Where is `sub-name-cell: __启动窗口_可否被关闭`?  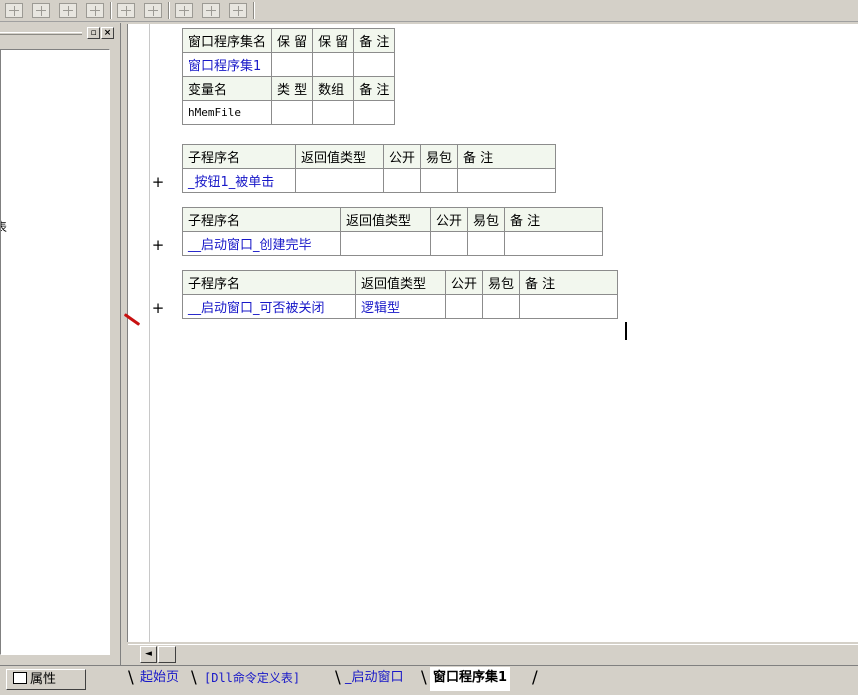 sub-name-cell: __启动窗口_可否被关闭 is located at coordinates (269, 306).